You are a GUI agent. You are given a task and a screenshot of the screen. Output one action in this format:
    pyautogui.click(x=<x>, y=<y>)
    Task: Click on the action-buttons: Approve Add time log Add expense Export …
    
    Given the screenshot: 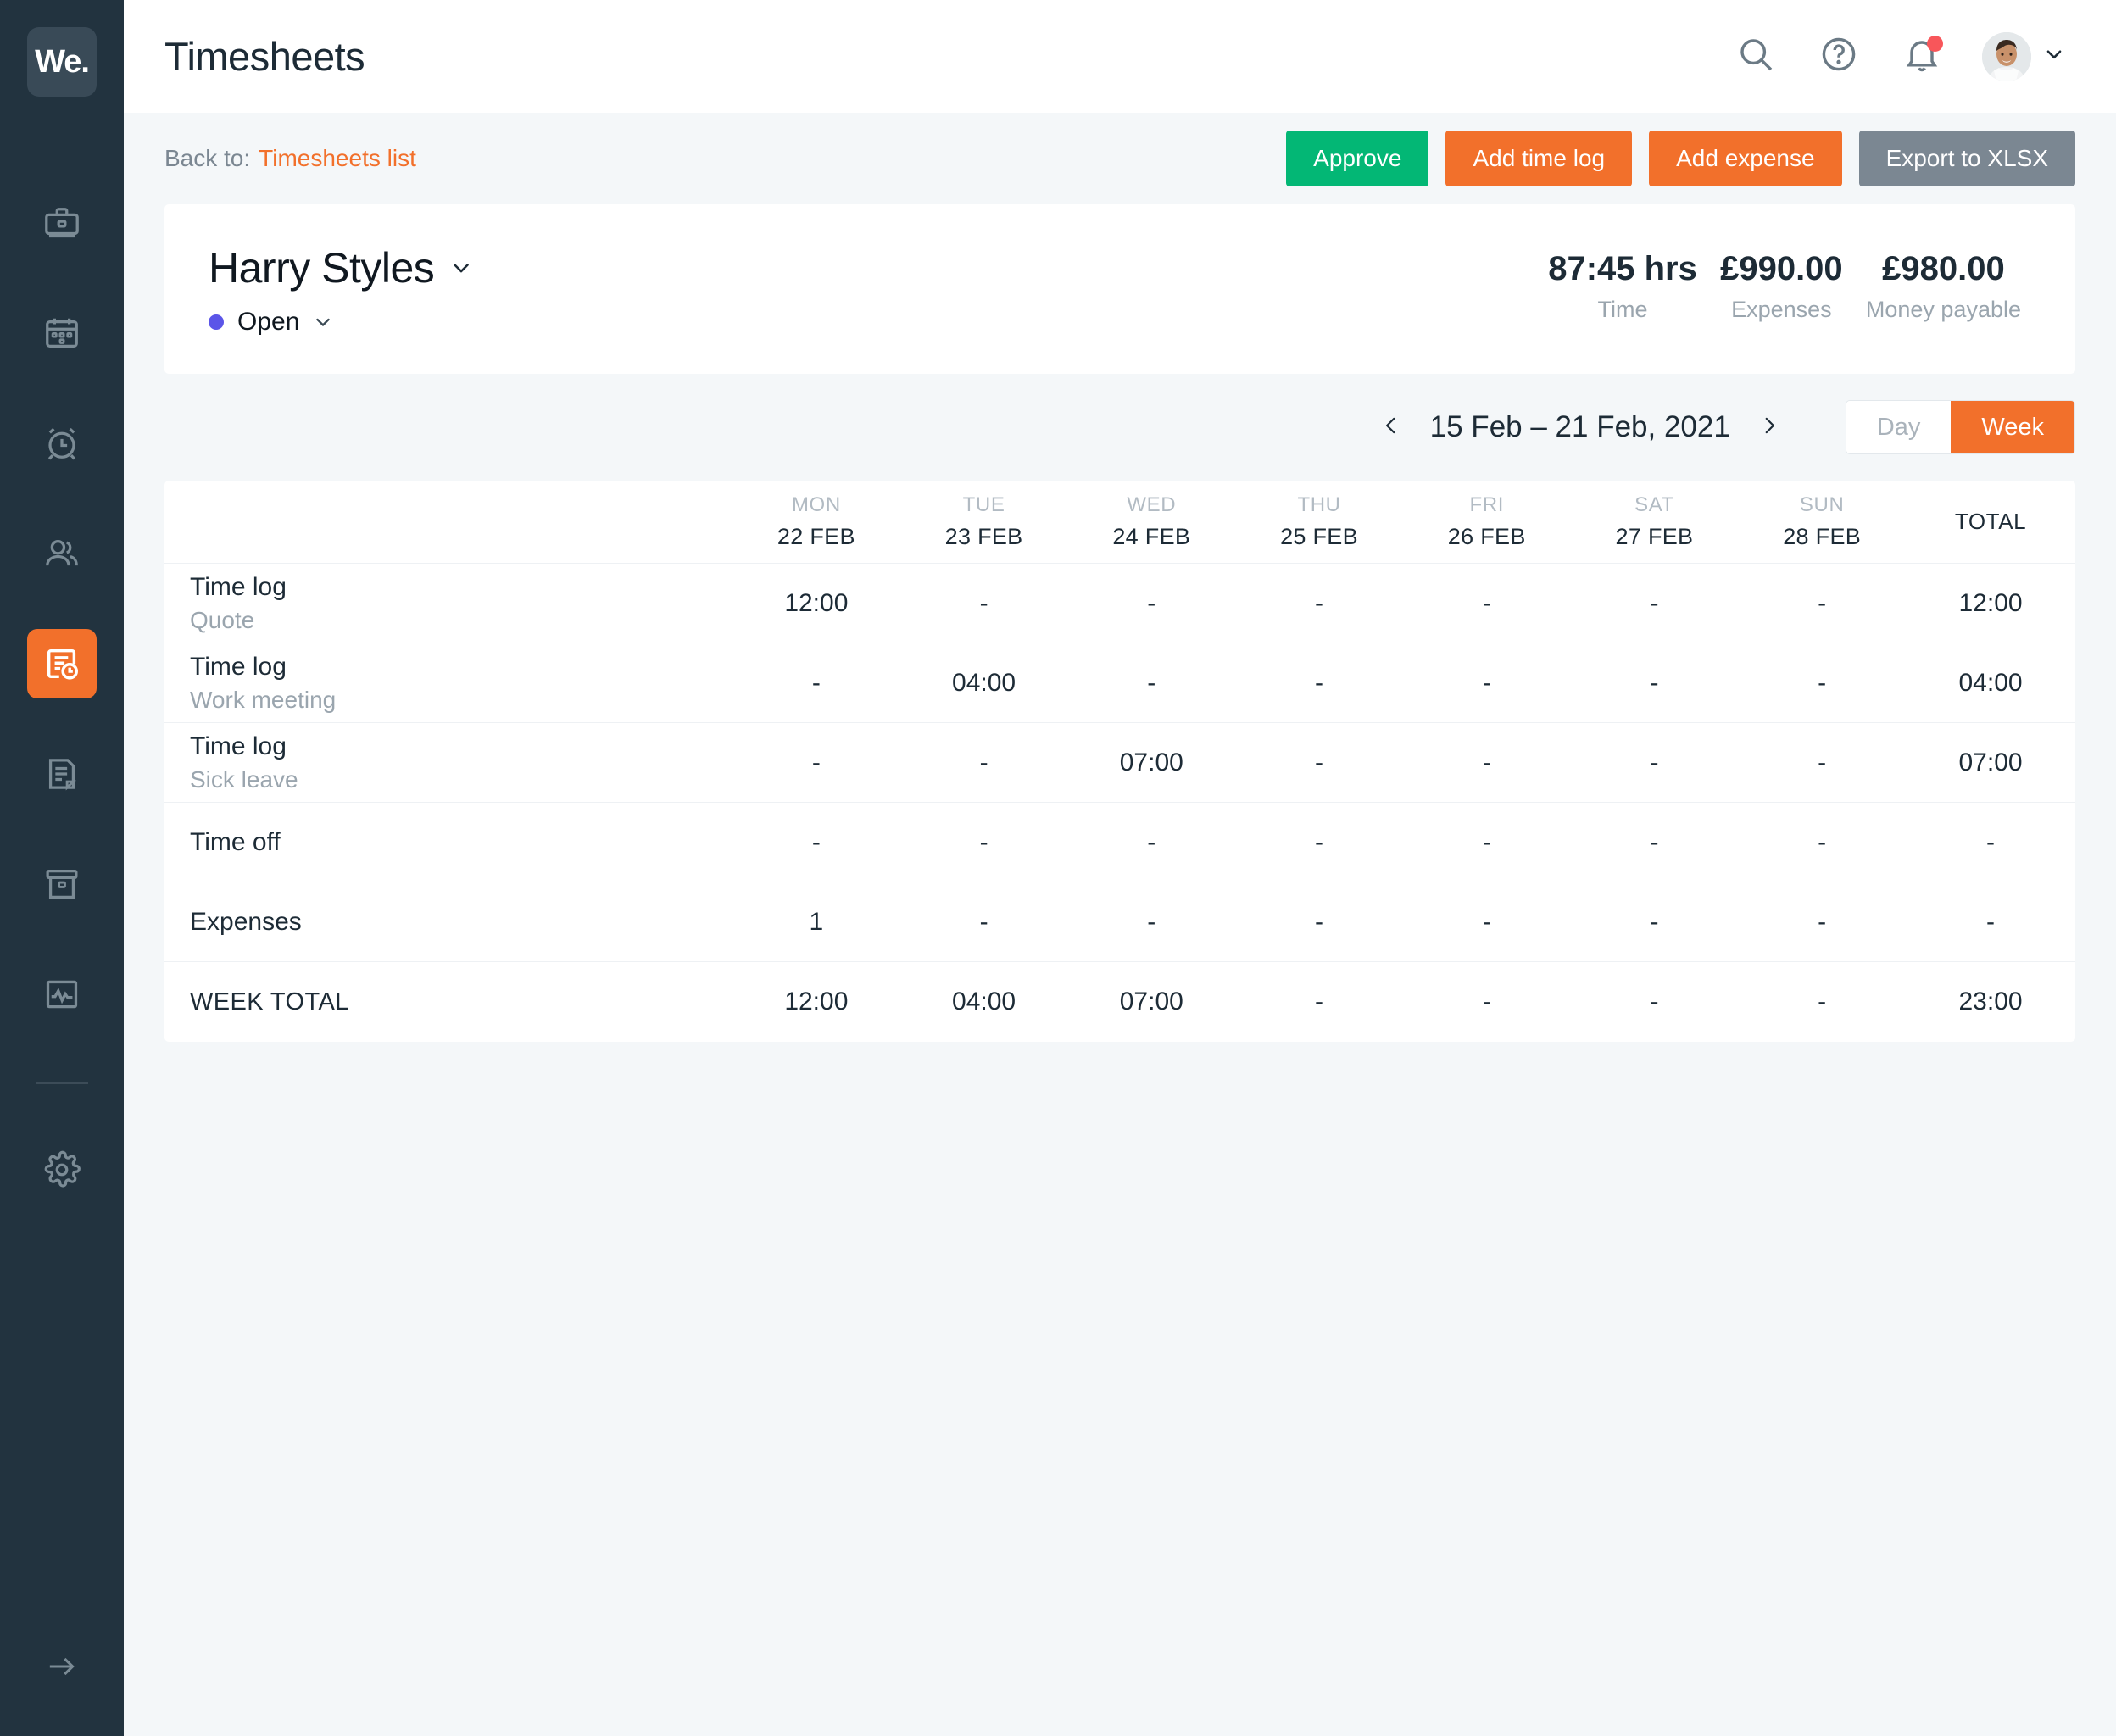 What is the action you would take?
    pyautogui.click(x=1680, y=158)
    